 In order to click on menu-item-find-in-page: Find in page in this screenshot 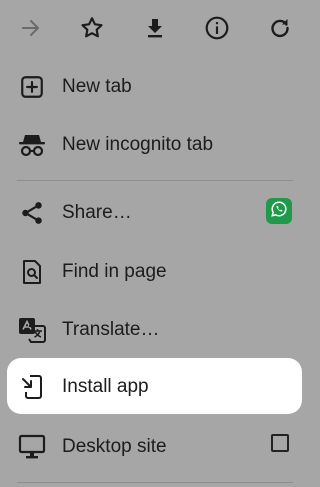, I will do `click(154, 272)`.